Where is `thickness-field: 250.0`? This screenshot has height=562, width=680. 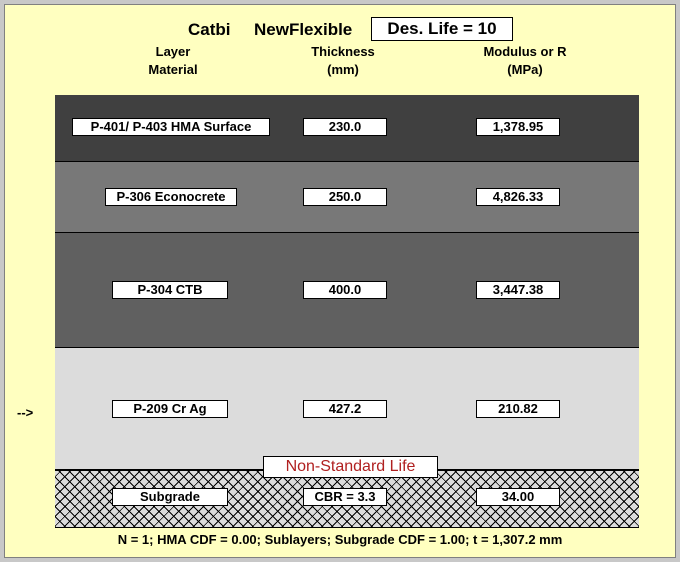 thickness-field: 250.0 is located at coordinates (345, 197).